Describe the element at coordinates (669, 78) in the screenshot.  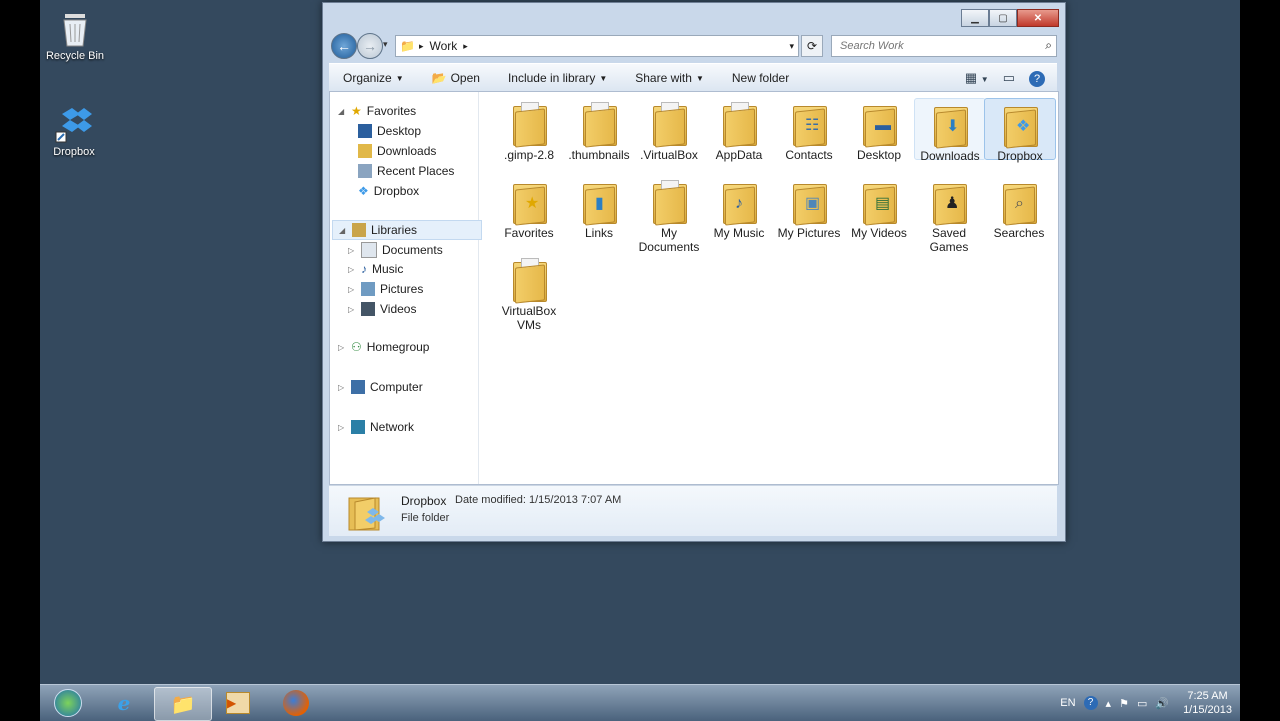
I see `share-with-button: Share with ▼` at that location.